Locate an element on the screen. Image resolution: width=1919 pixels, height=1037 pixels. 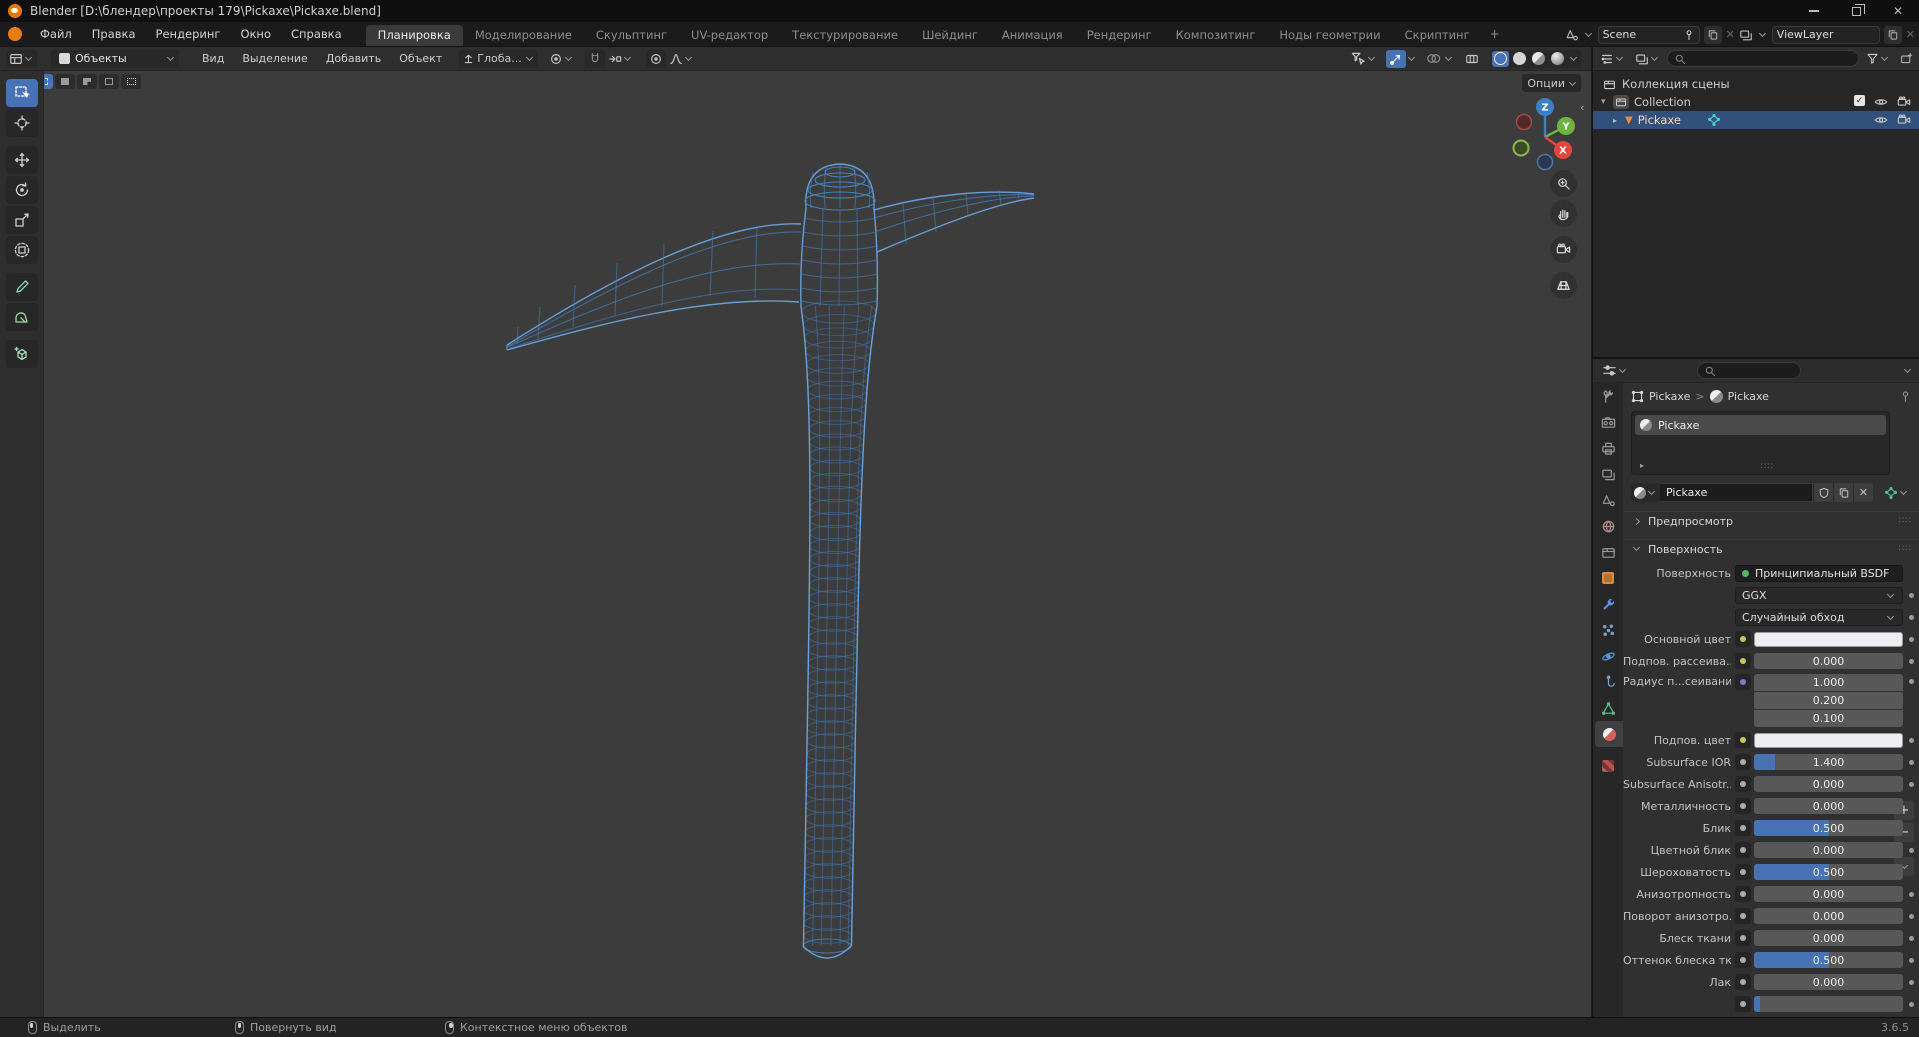
camera-view-button is located at coordinates (1563, 249).